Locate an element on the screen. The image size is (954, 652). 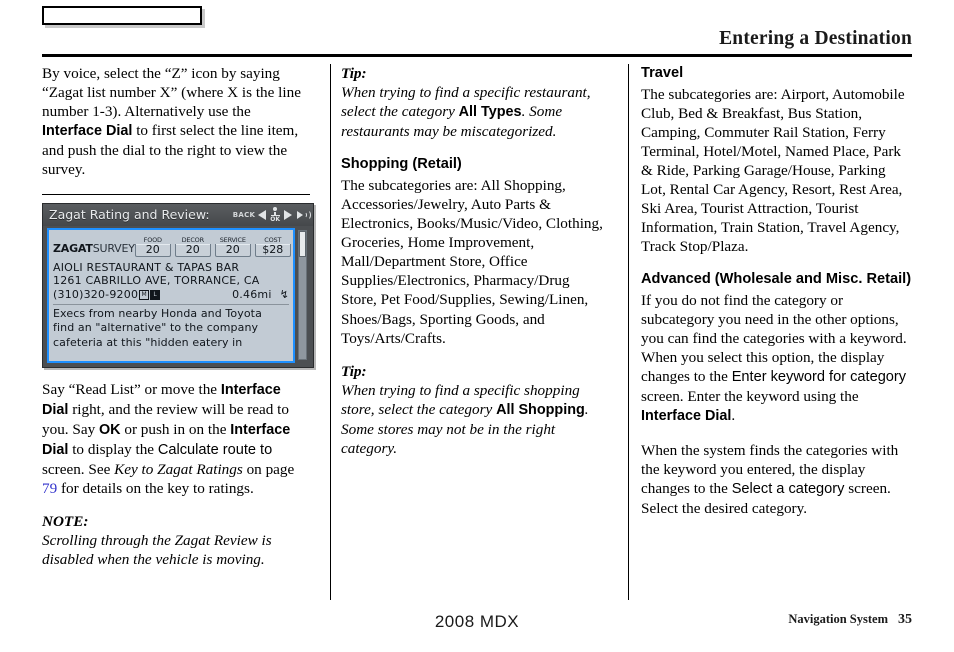
compass-arrow-icon: ↯ is located at coordinates (284, 294).